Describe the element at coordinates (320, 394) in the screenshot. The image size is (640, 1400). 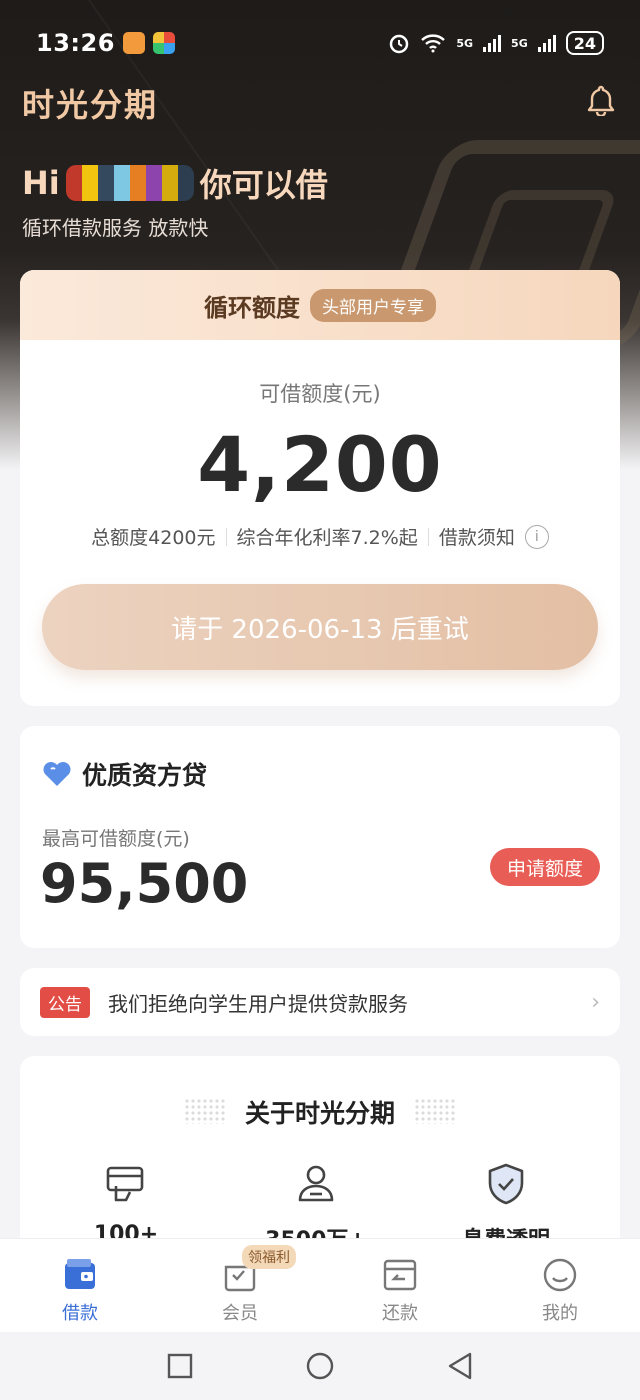
I see `available-amount-label: 可借额度(元)` at that location.